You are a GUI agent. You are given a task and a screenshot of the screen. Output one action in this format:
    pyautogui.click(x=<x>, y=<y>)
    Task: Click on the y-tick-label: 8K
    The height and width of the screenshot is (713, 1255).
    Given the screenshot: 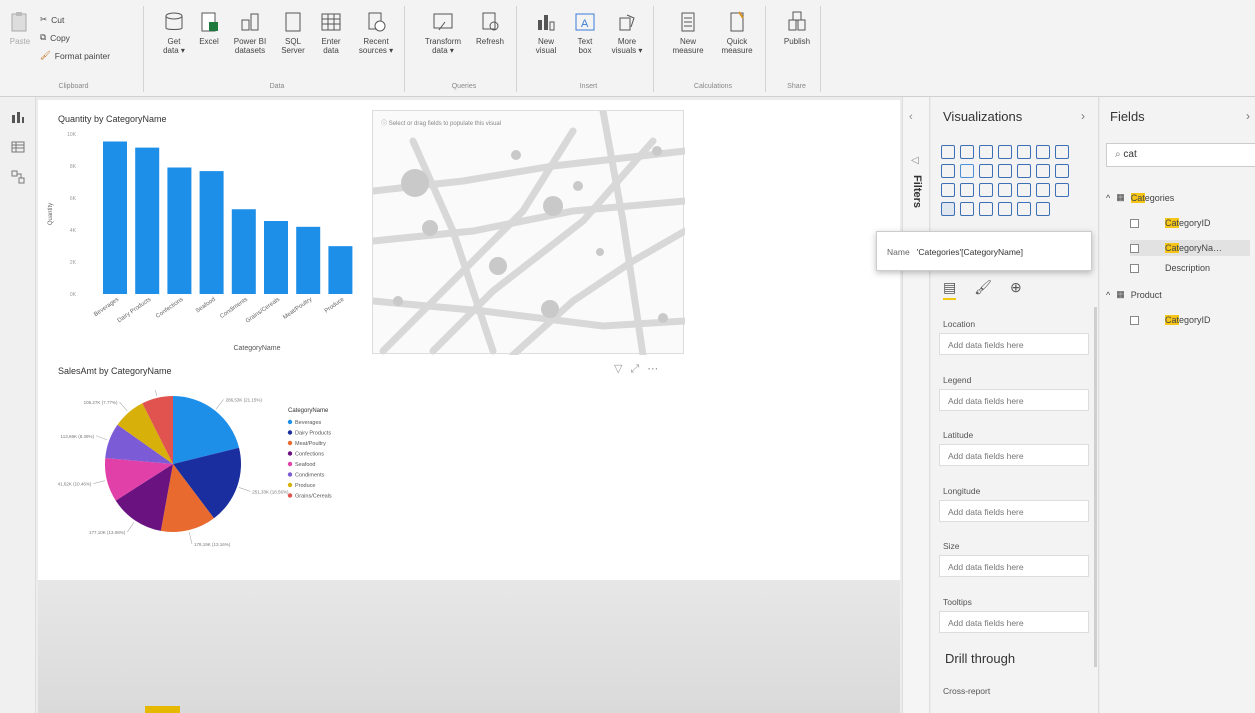 What is the action you would take?
    pyautogui.click(x=73, y=167)
    